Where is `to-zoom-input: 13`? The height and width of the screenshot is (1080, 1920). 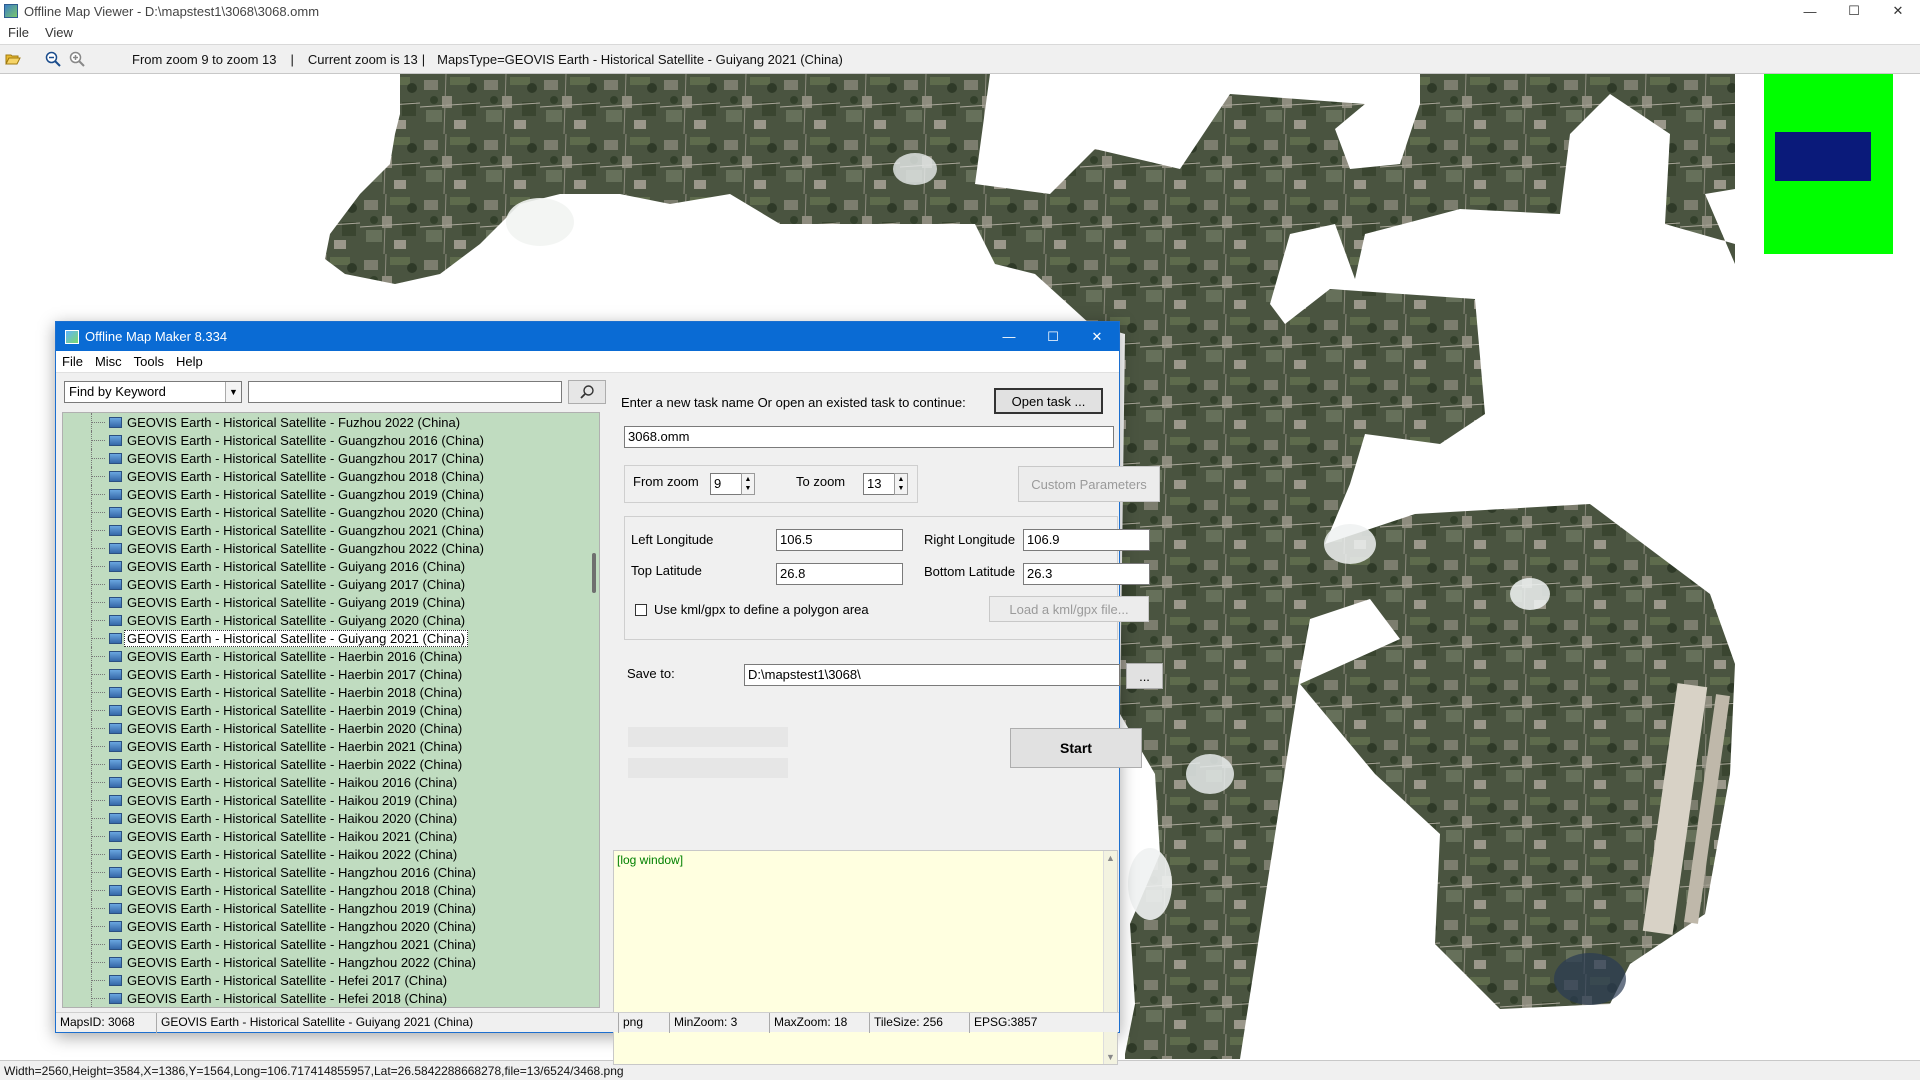 to-zoom-input: 13 is located at coordinates (879, 484).